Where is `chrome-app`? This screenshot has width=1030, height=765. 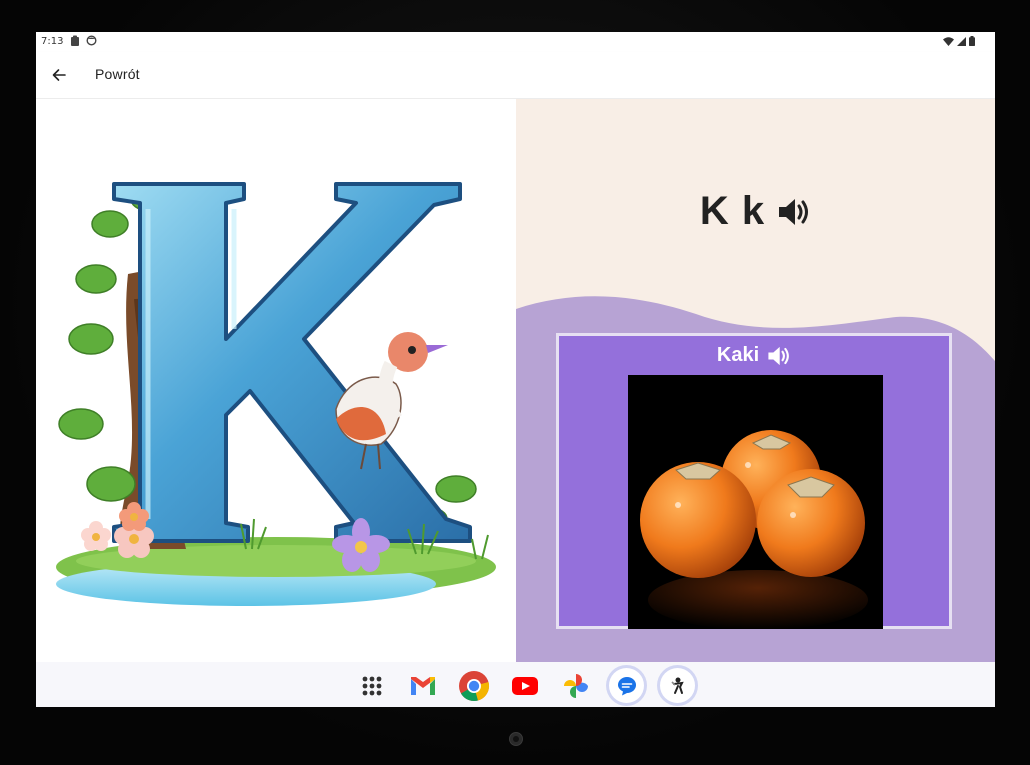 chrome-app is located at coordinates (473, 685).